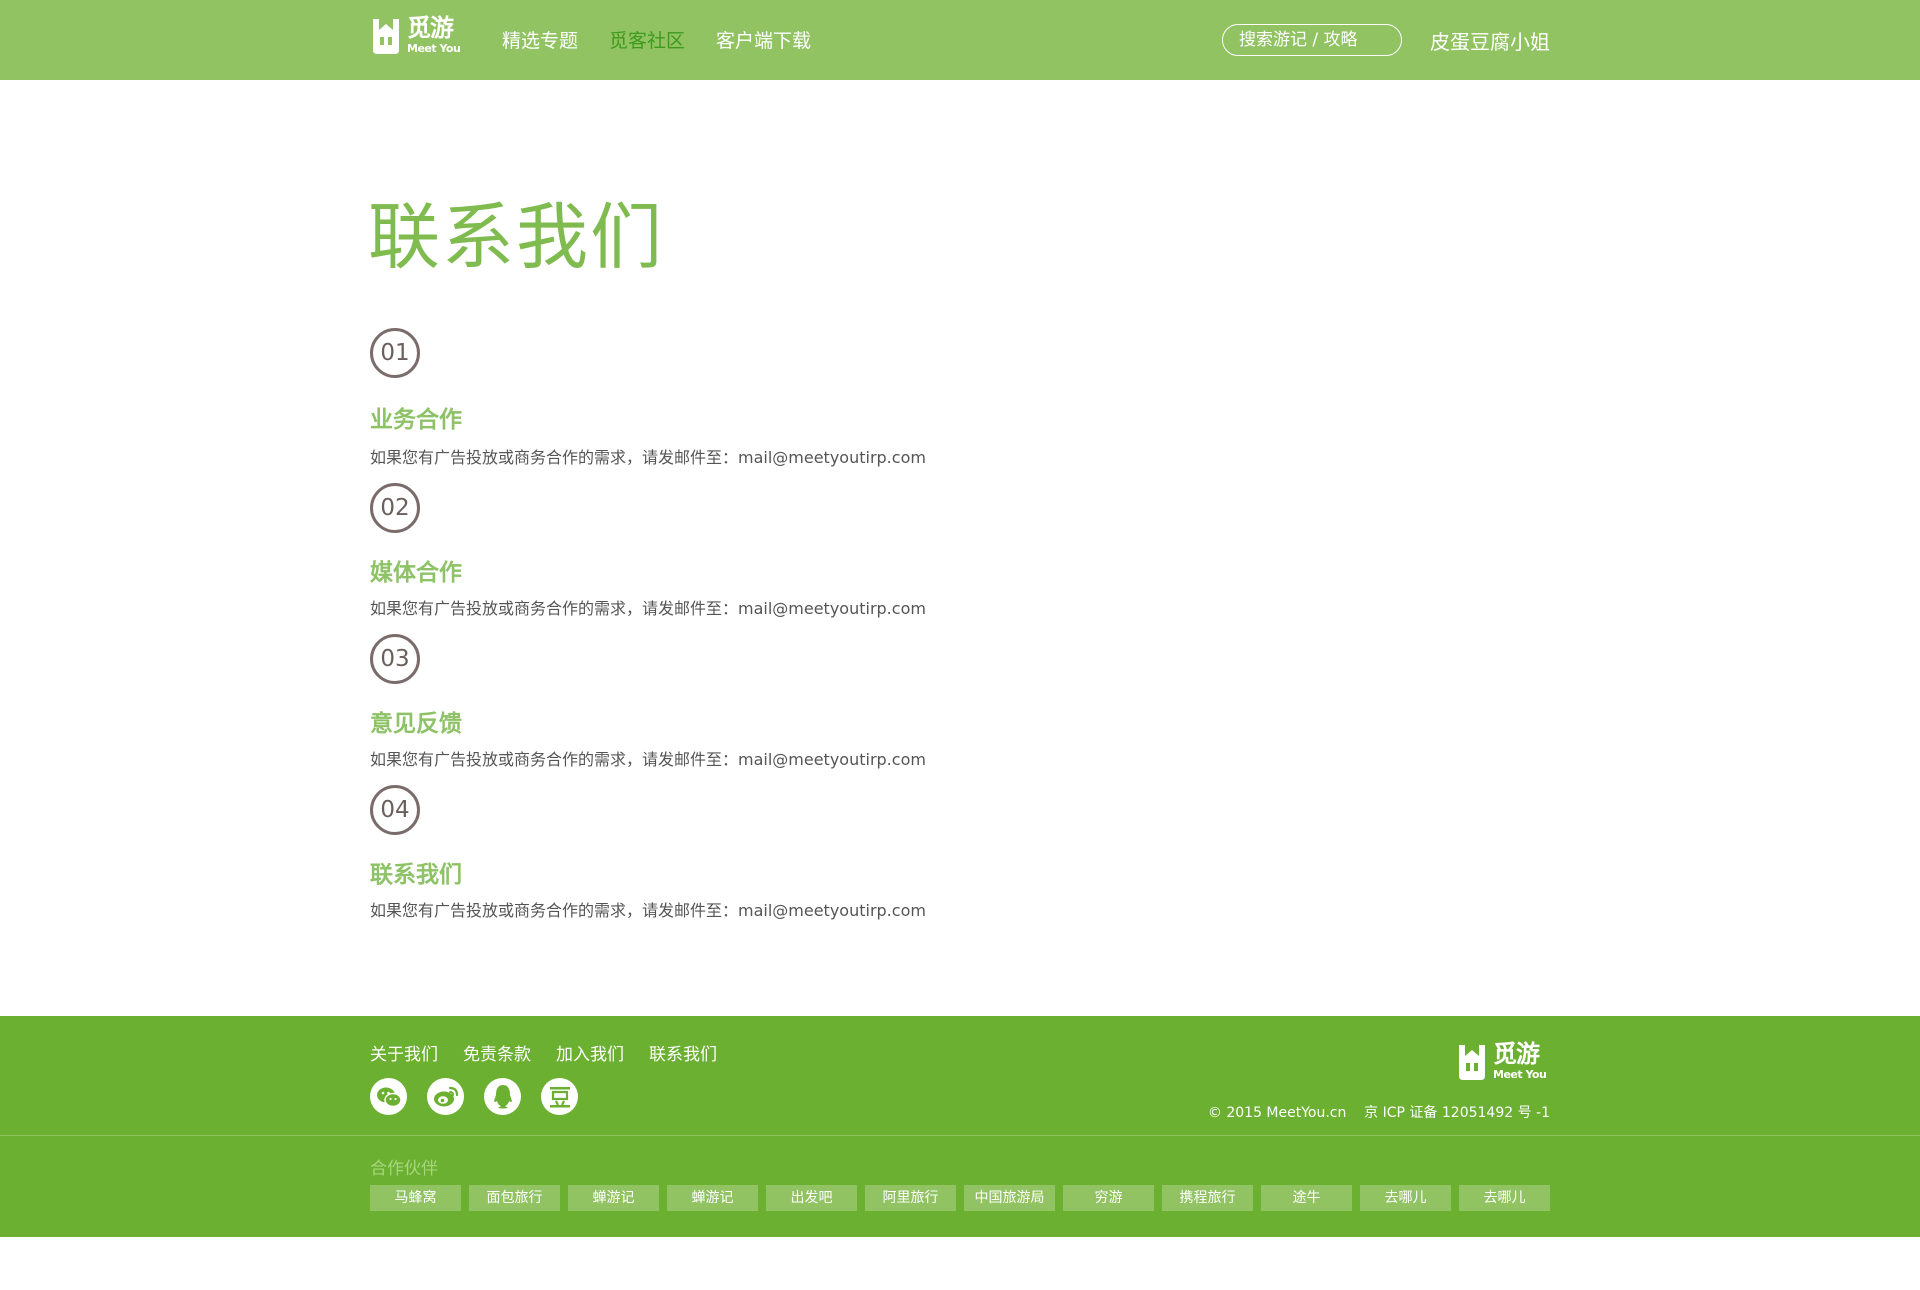 Image resolution: width=1920 pixels, height=1290 pixels. I want to click on section-number: 01, so click(395, 353).